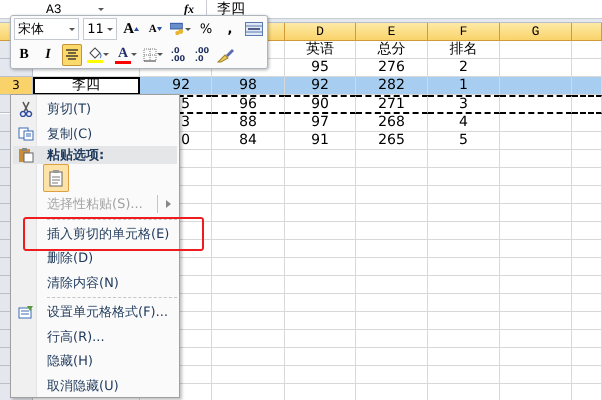 The image size is (602, 400). I want to click on font-color-button: A, so click(126, 55).